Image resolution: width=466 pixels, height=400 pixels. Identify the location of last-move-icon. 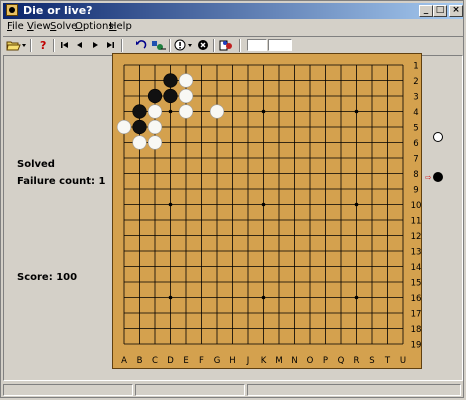
(110, 45).